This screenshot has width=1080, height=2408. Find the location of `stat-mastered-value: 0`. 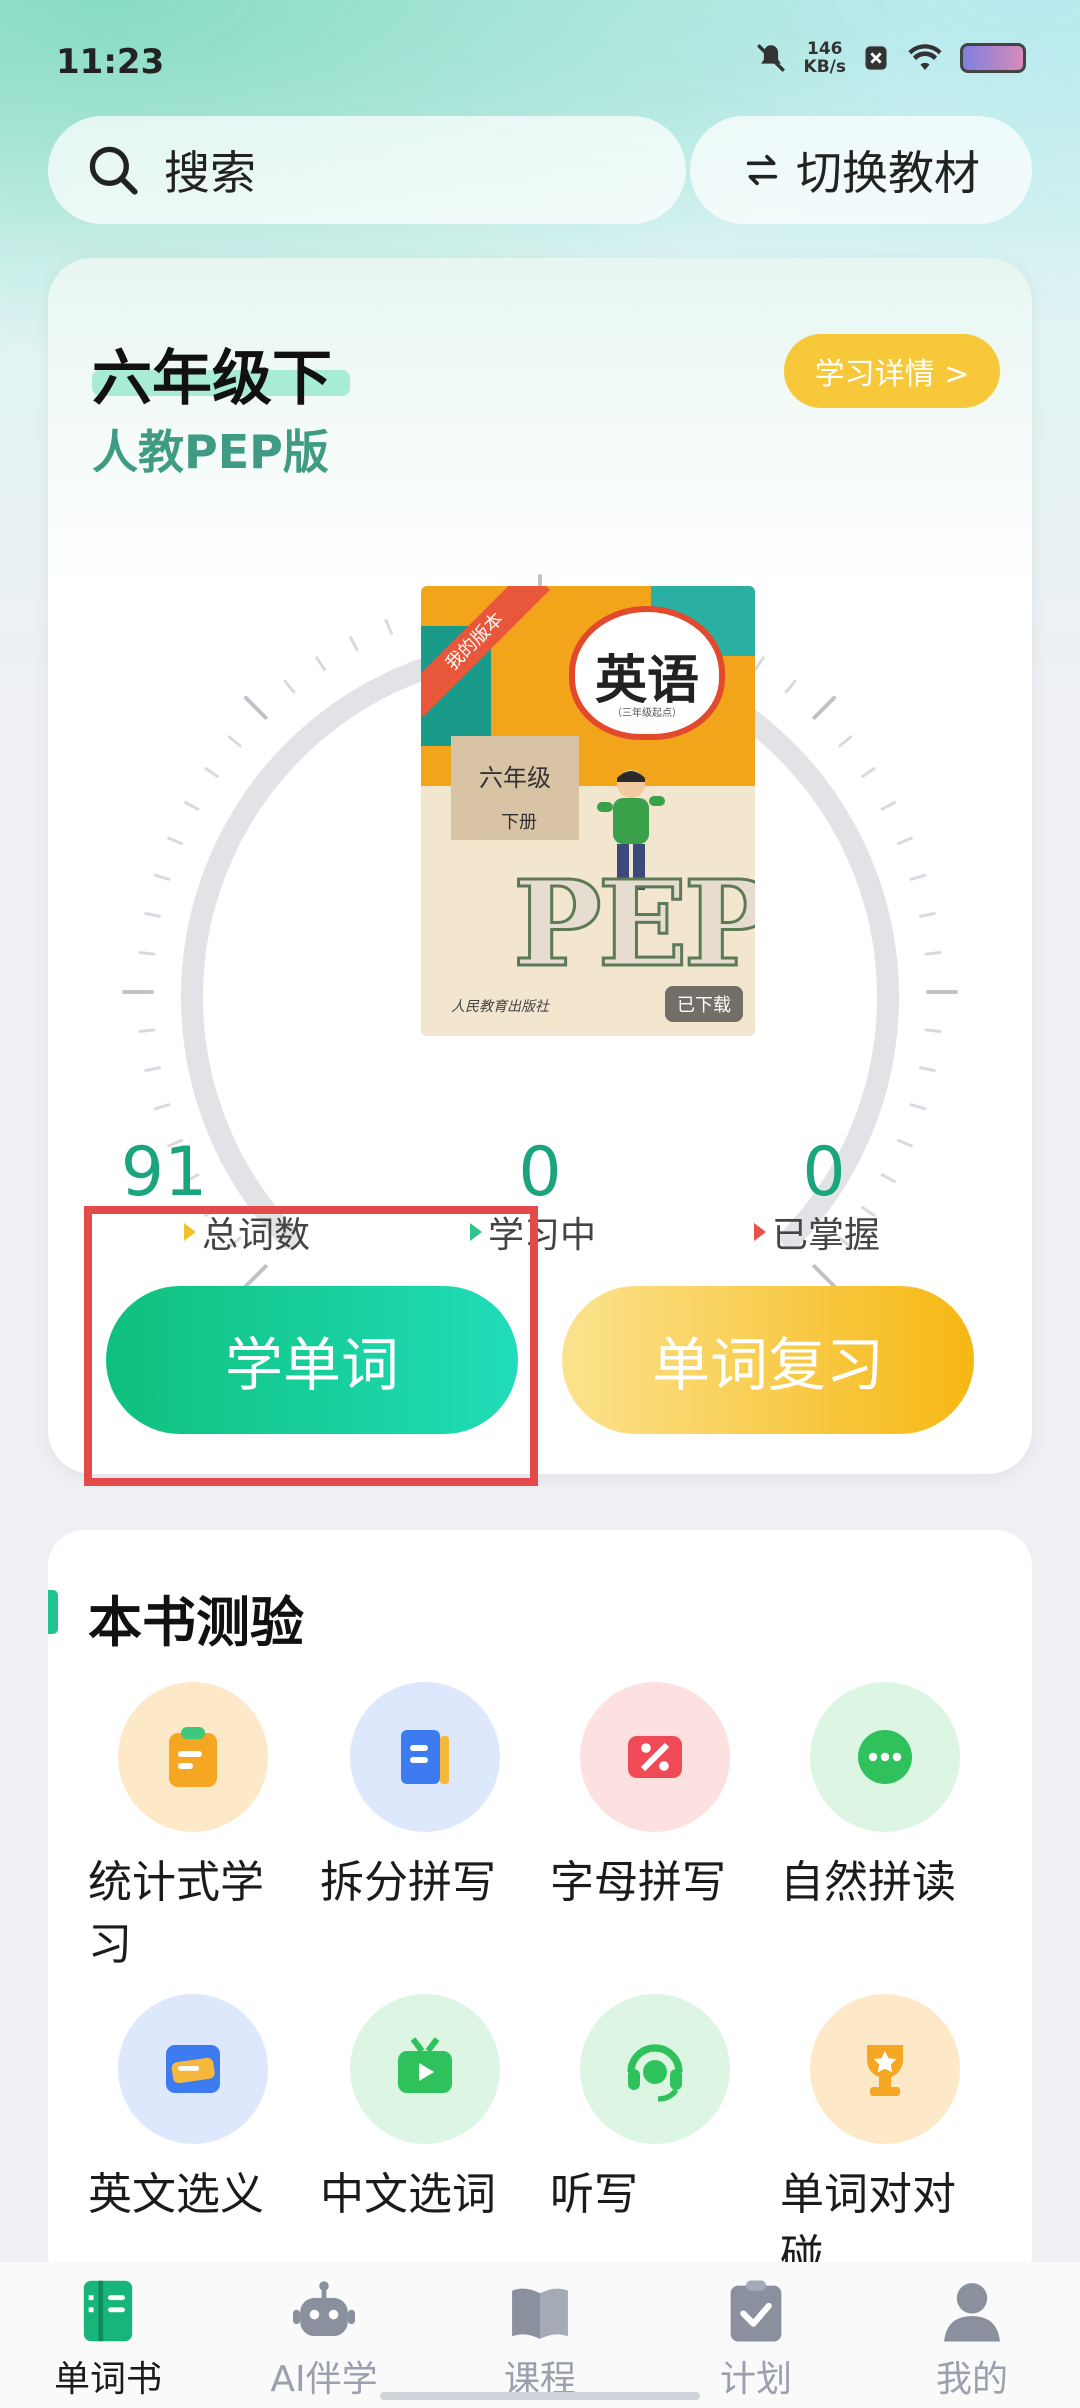

stat-mastered-value: 0 is located at coordinates (824, 1172).